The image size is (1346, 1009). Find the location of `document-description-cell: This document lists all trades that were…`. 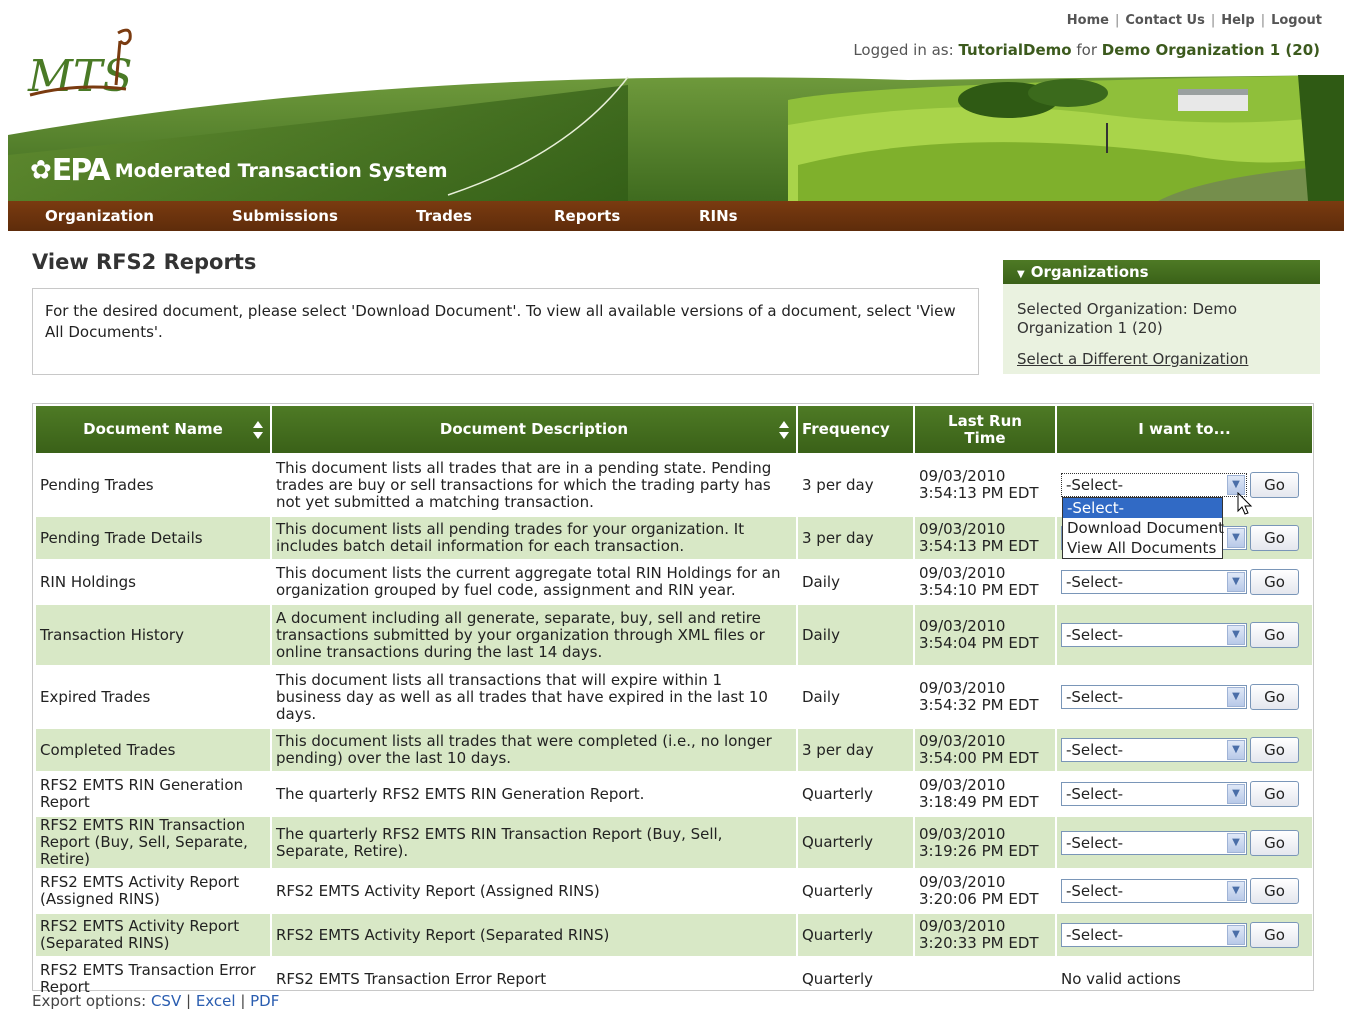

document-description-cell: This document lists all trades that were… is located at coordinates (534, 750).